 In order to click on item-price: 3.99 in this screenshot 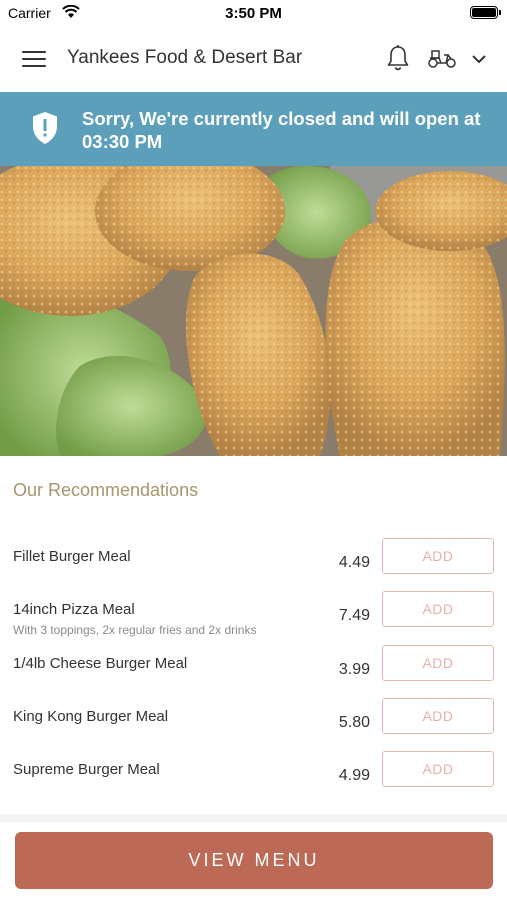, I will do `click(354, 669)`.